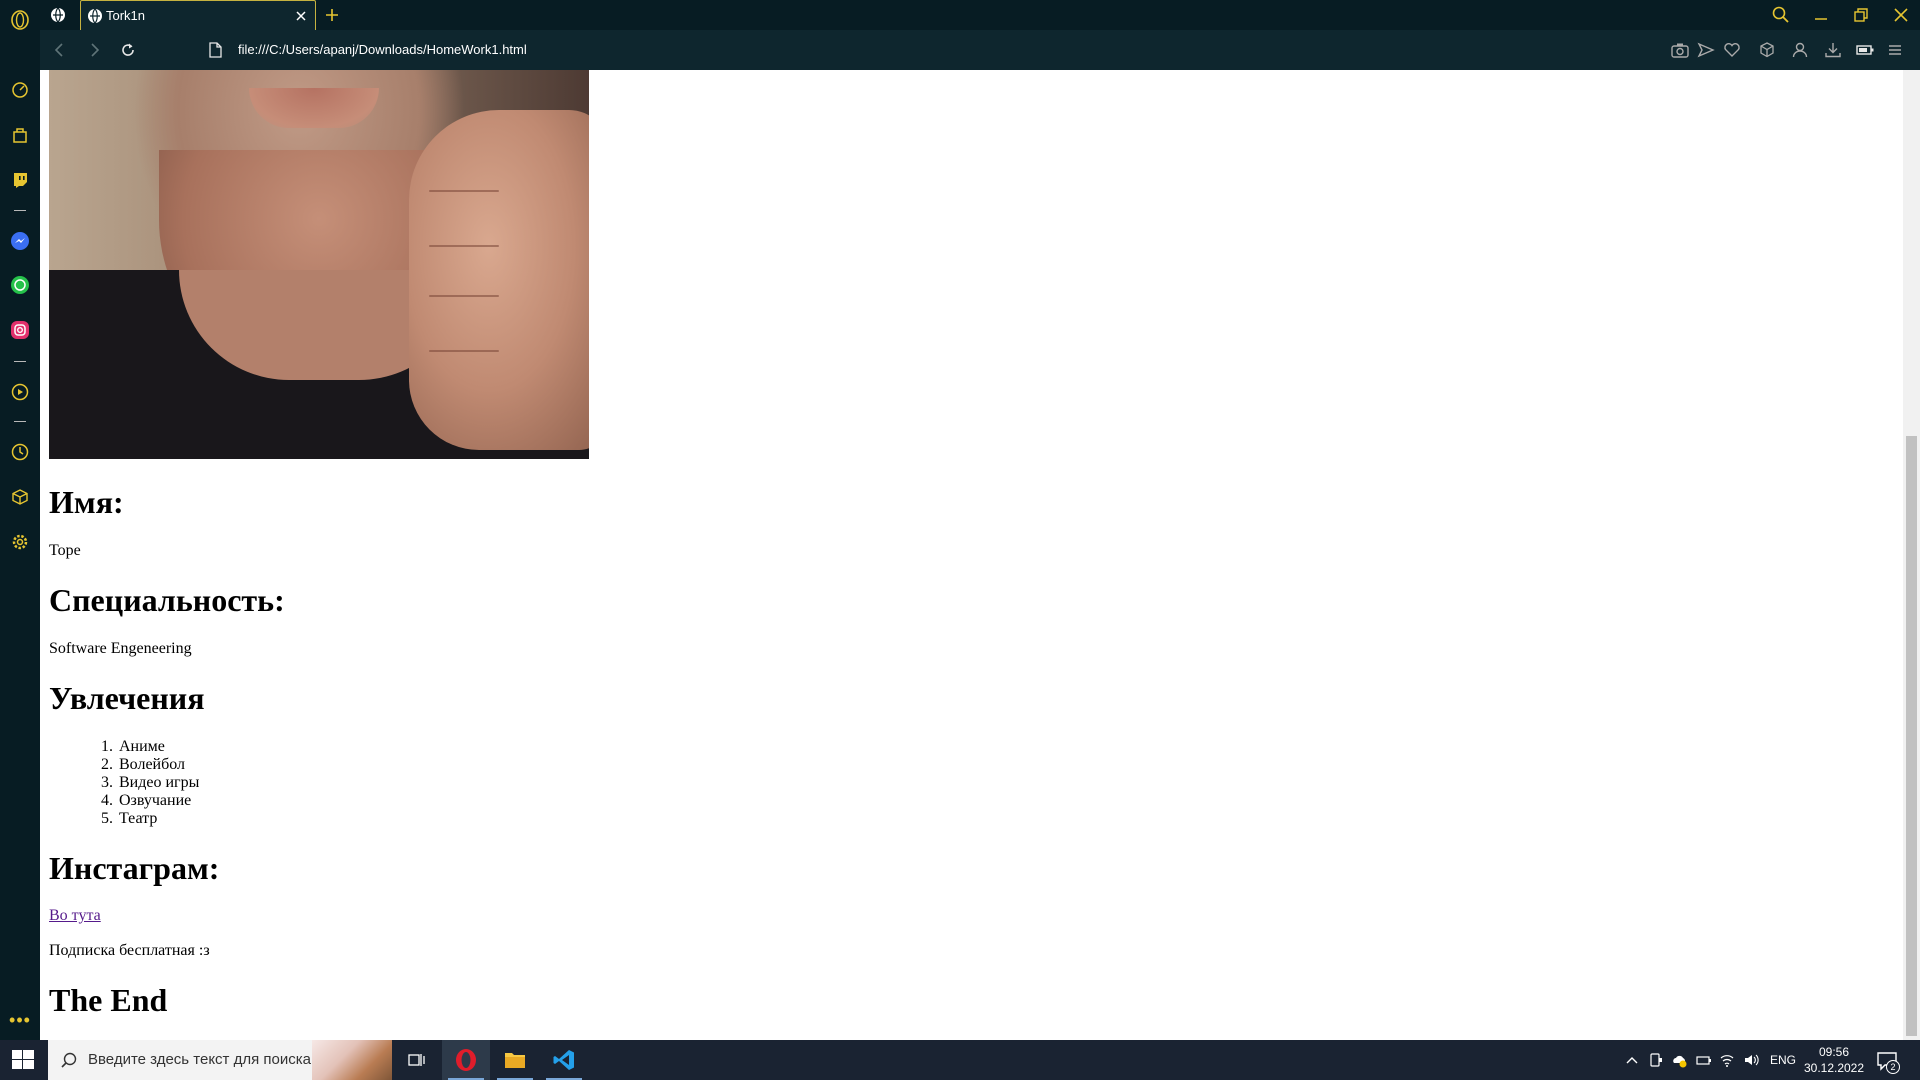 The width and height of the screenshot is (1920, 1080). What do you see at coordinates (146, 800) in the screenshot?
I see `list-item: 4. Озвучание` at bounding box center [146, 800].